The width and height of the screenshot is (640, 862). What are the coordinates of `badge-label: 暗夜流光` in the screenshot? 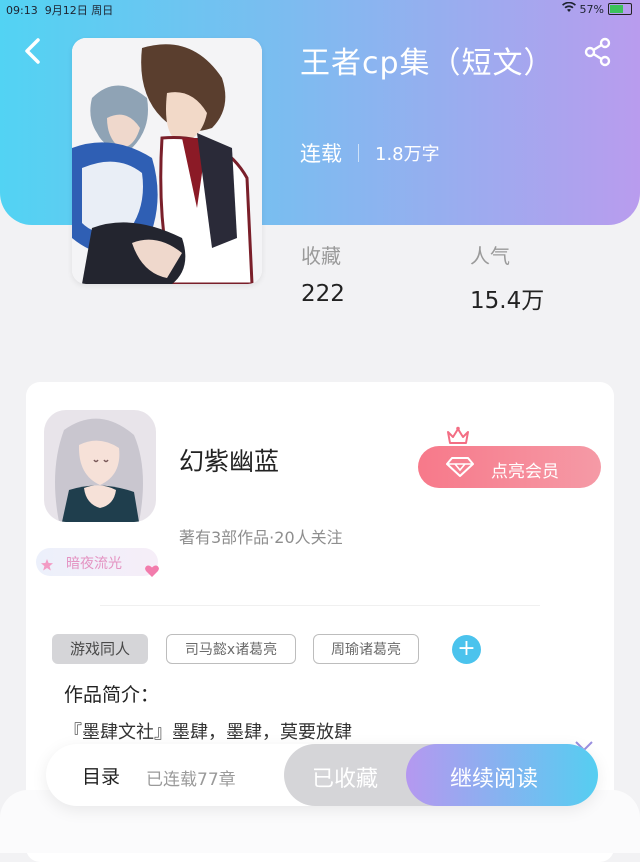 It's located at (94, 564).